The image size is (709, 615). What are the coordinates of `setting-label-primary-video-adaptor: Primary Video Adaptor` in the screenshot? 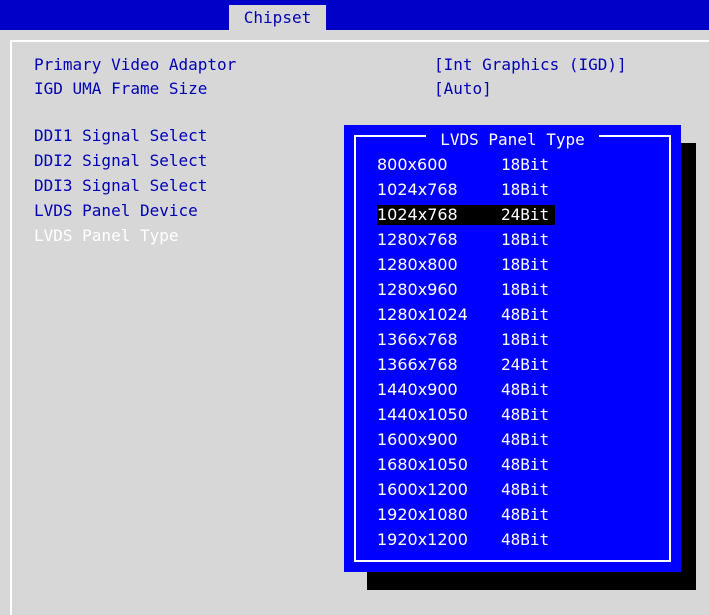 It's located at (135, 65).